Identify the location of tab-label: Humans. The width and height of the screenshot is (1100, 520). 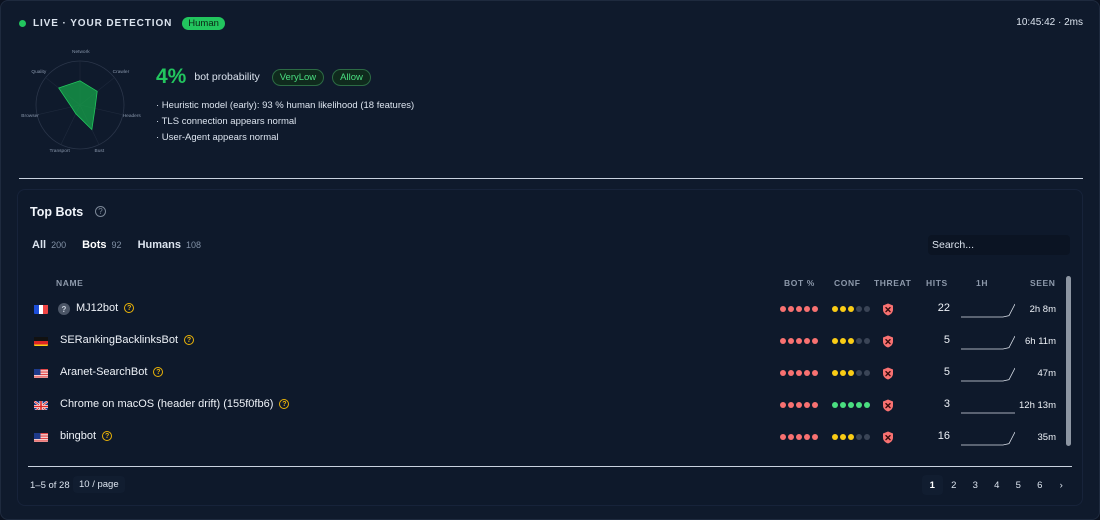
(159, 245).